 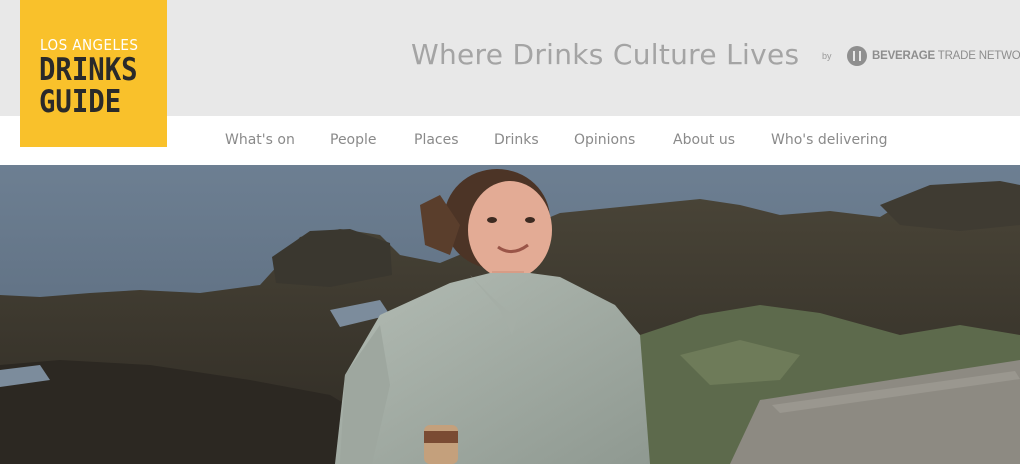 What do you see at coordinates (88, 70) in the screenshot?
I see `logo-line-drinks: DRINKS` at bounding box center [88, 70].